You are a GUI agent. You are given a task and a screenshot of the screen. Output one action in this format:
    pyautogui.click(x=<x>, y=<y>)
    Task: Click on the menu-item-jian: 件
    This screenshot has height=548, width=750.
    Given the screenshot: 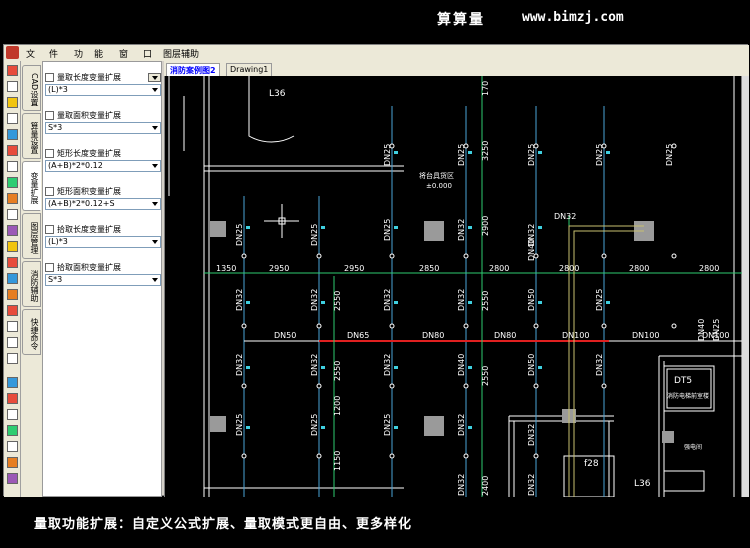 What is the action you would take?
    pyautogui.click(x=53, y=53)
    